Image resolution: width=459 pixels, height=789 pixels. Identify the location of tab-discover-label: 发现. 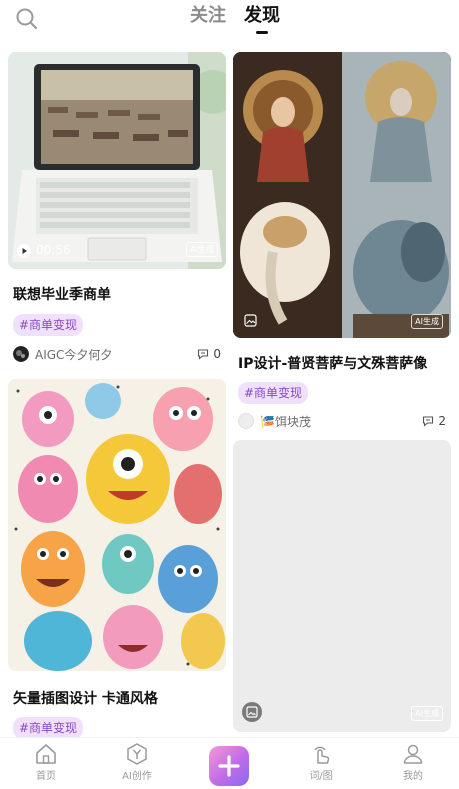
(262, 15).